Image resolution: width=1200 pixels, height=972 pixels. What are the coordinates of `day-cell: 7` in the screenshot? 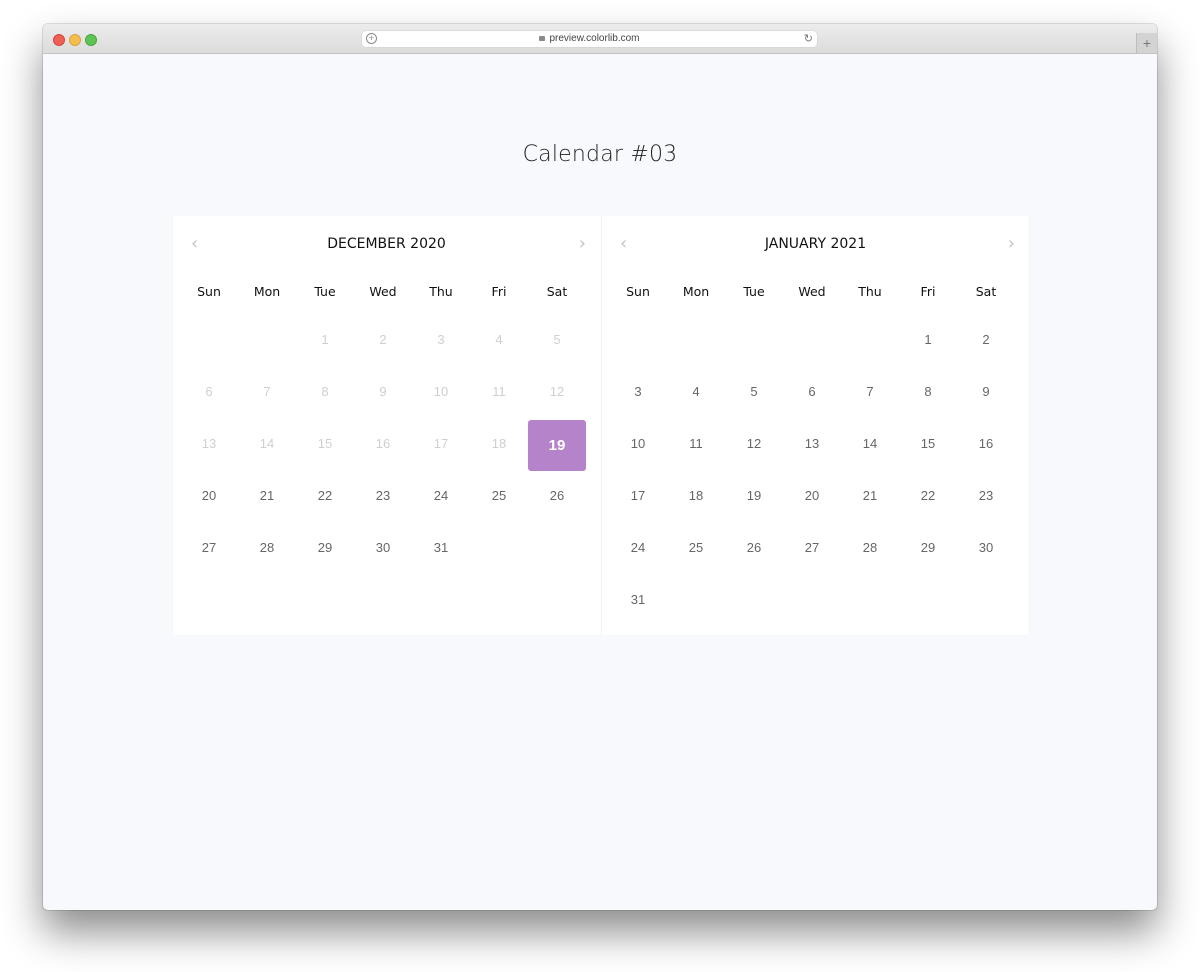 It's located at (870, 396).